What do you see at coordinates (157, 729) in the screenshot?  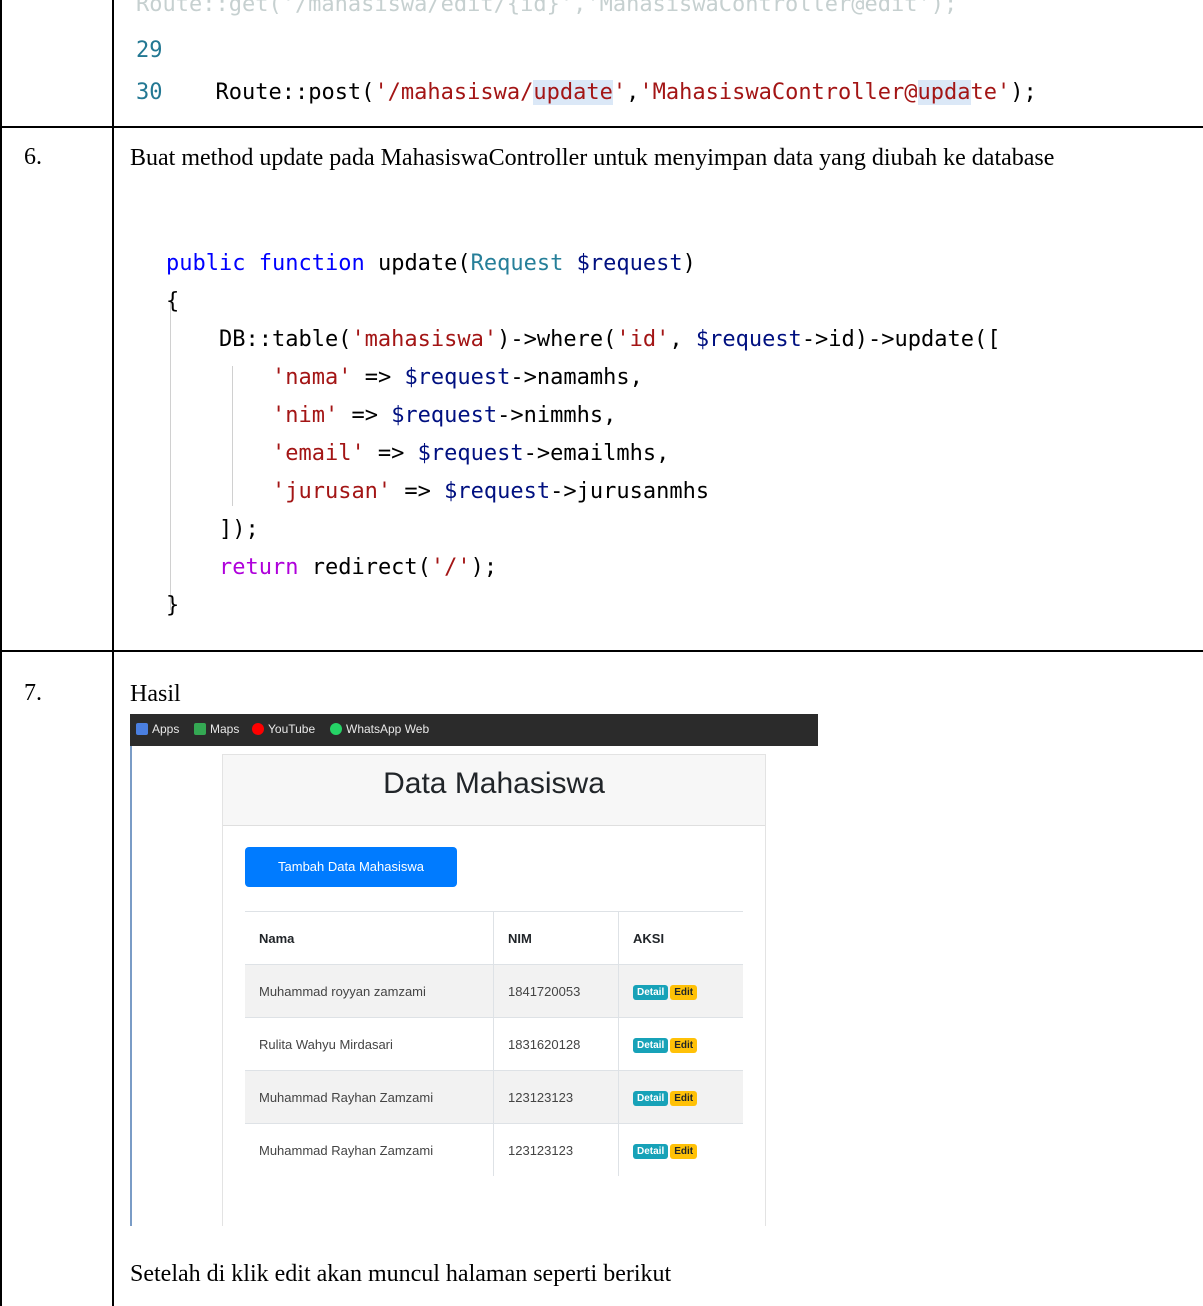 I see `bookmark-apps: Apps` at bounding box center [157, 729].